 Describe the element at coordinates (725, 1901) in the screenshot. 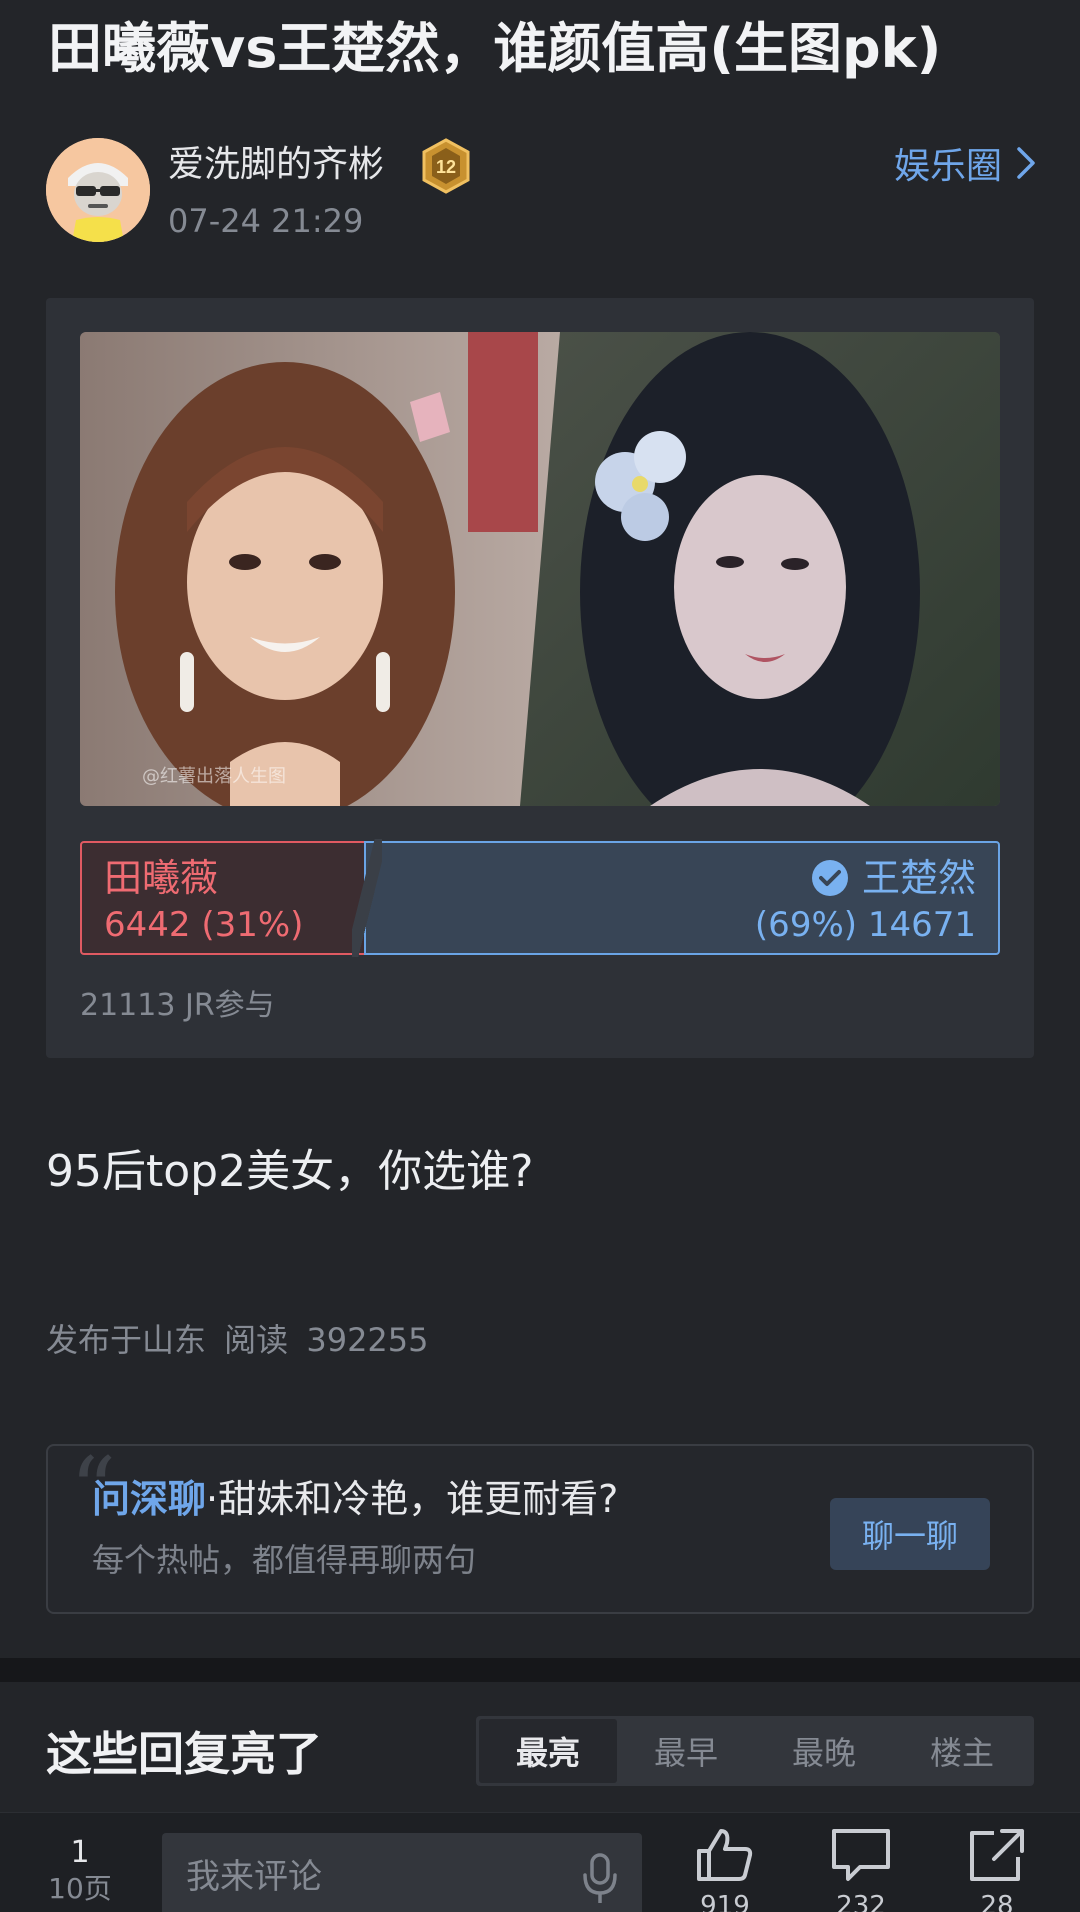

I see `like-count: 919` at that location.